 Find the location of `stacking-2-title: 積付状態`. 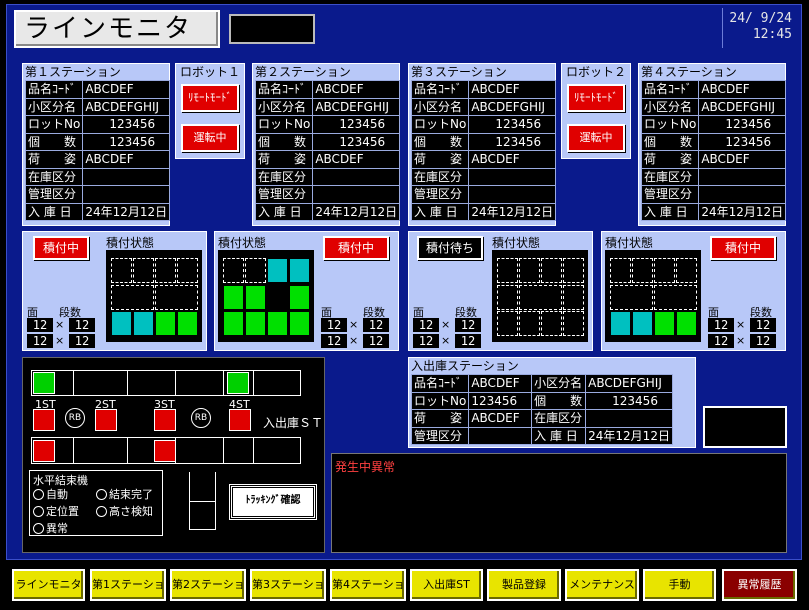

stacking-2-title: 積付状態 is located at coordinates (242, 243).